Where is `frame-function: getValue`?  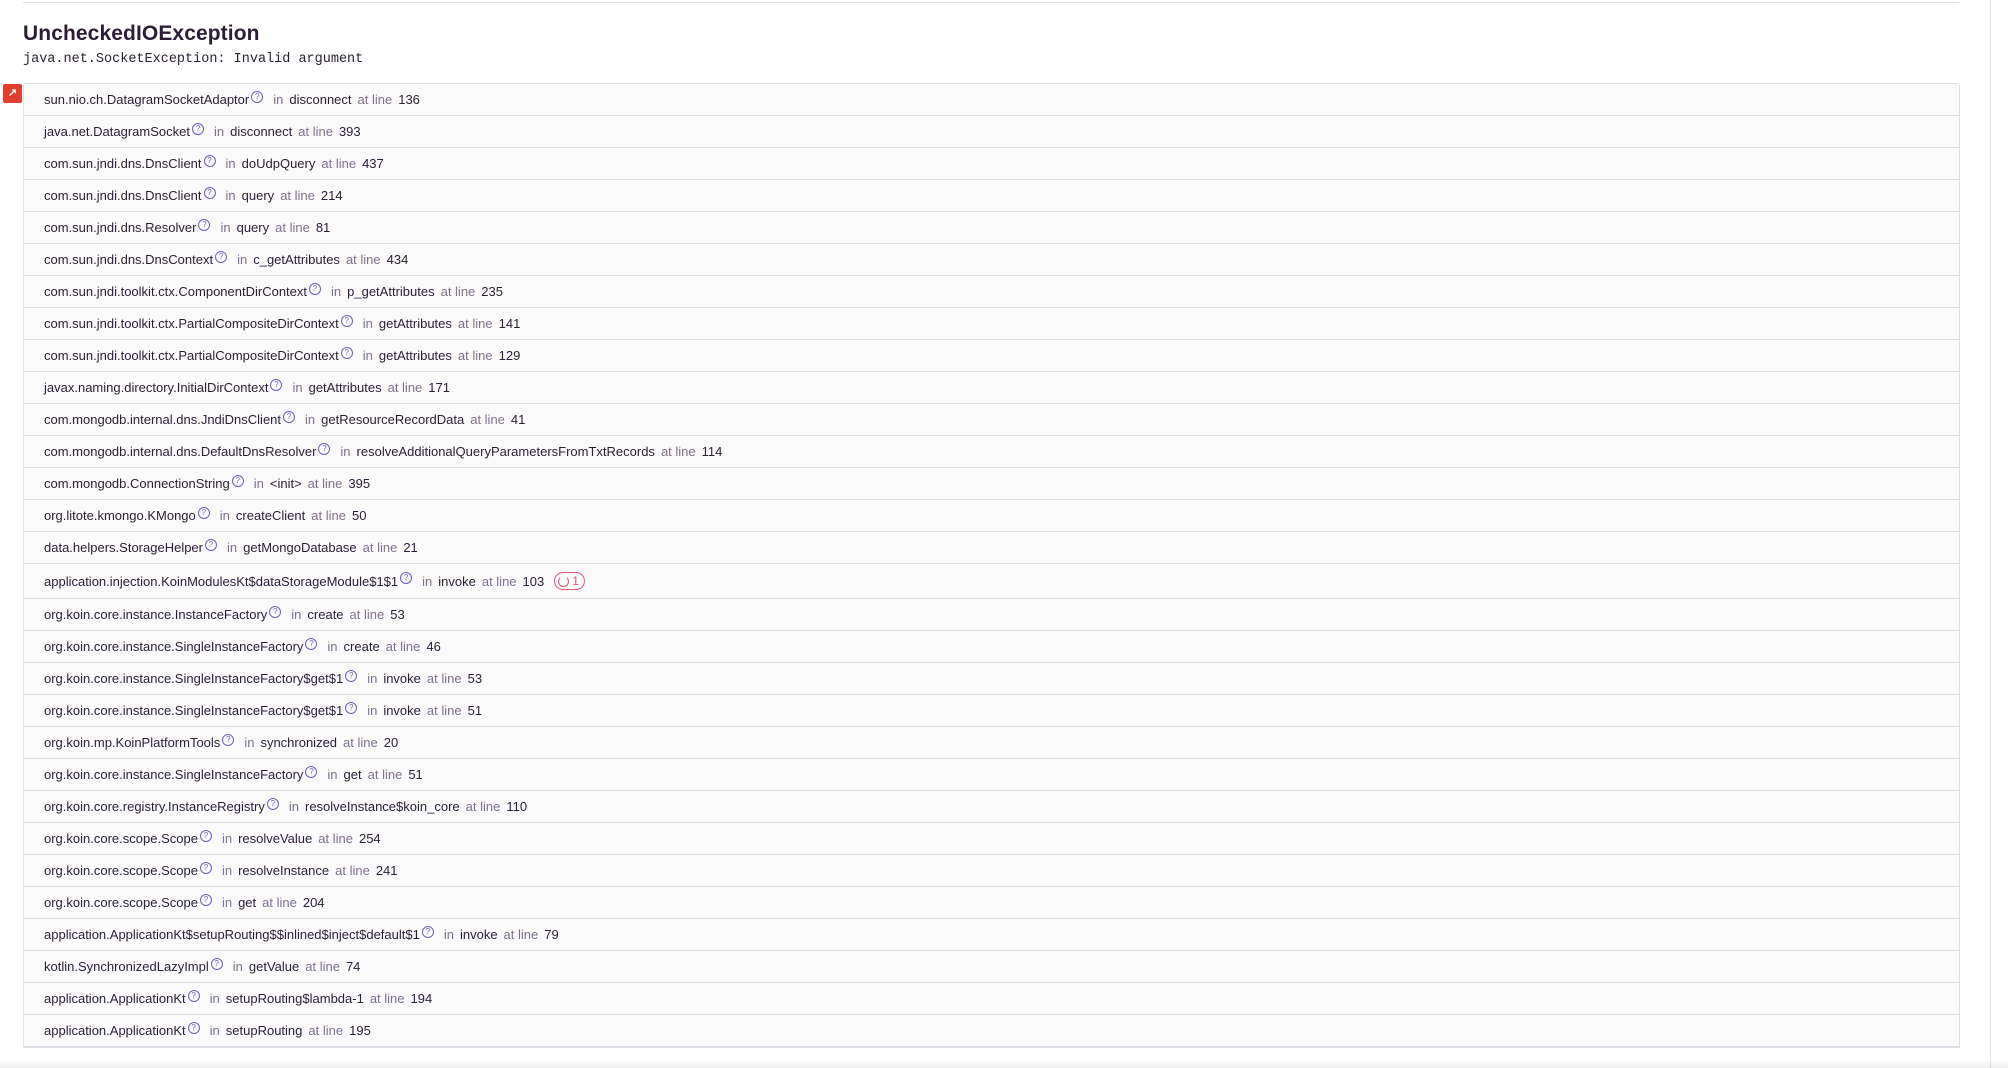 frame-function: getValue is located at coordinates (274, 966).